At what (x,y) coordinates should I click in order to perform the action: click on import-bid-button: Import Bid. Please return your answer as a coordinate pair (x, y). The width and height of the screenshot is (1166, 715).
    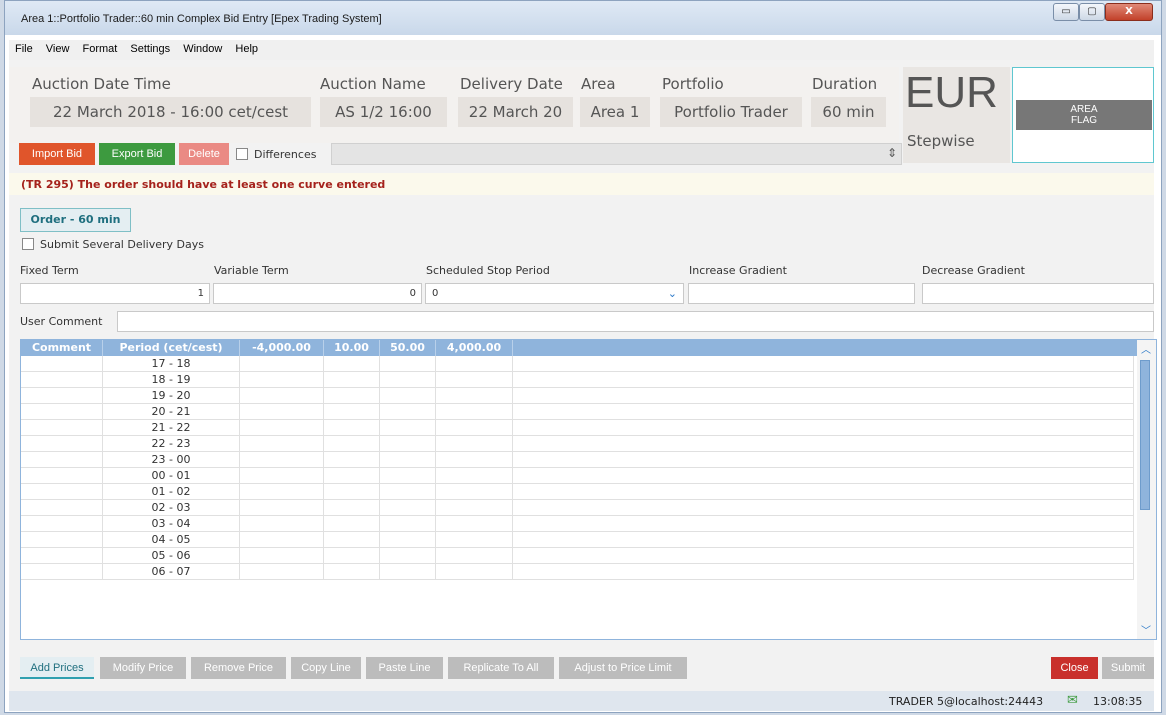
    Looking at the image, I should click on (57, 154).